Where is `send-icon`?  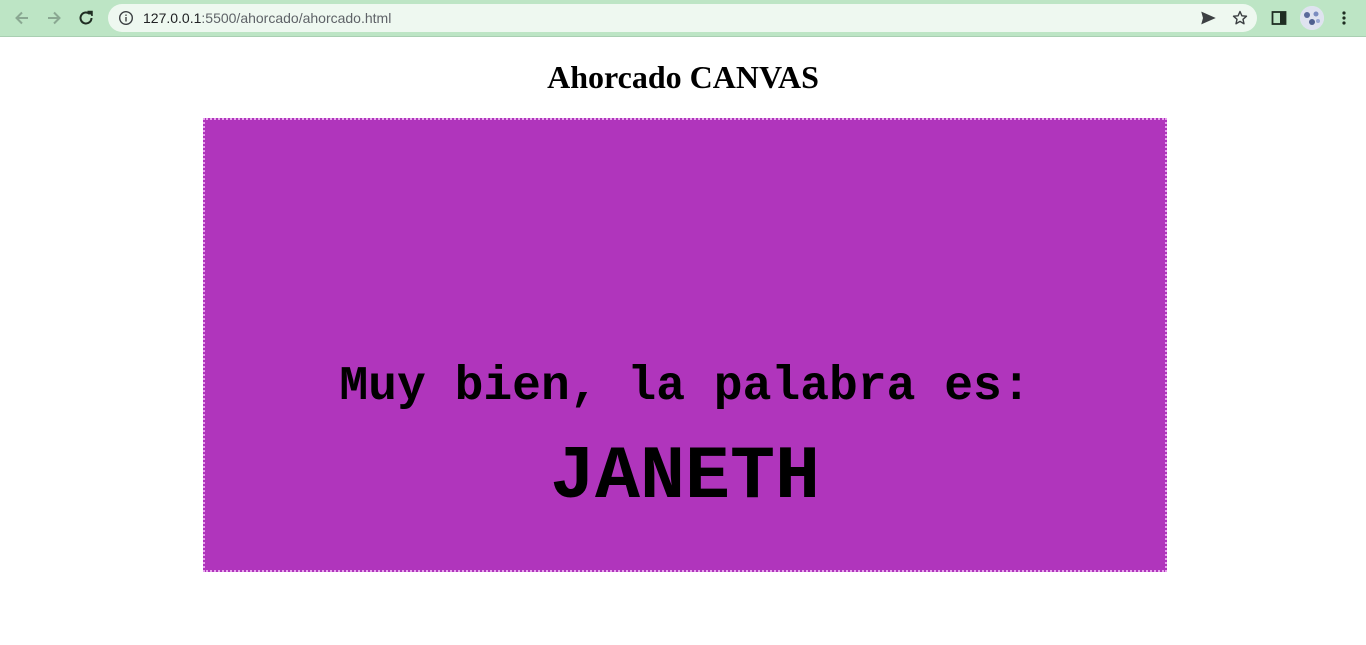 send-icon is located at coordinates (1208, 18).